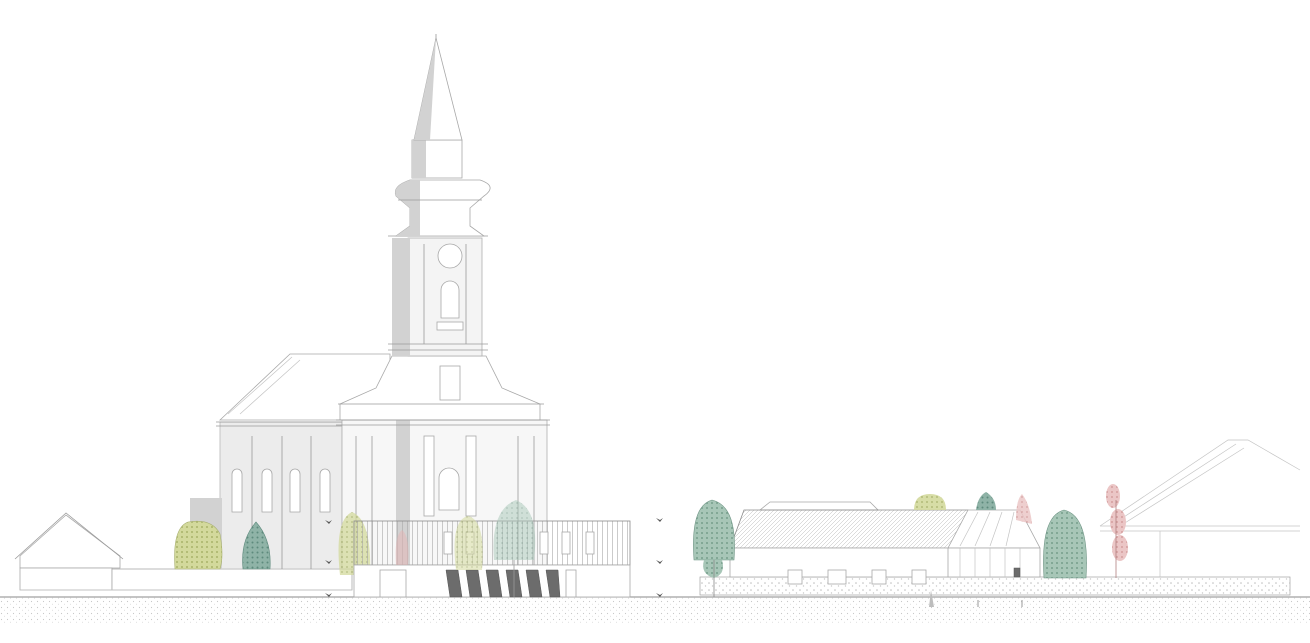  What do you see at coordinates (655, 609) in the screenshot?
I see `ground` at bounding box center [655, 609].